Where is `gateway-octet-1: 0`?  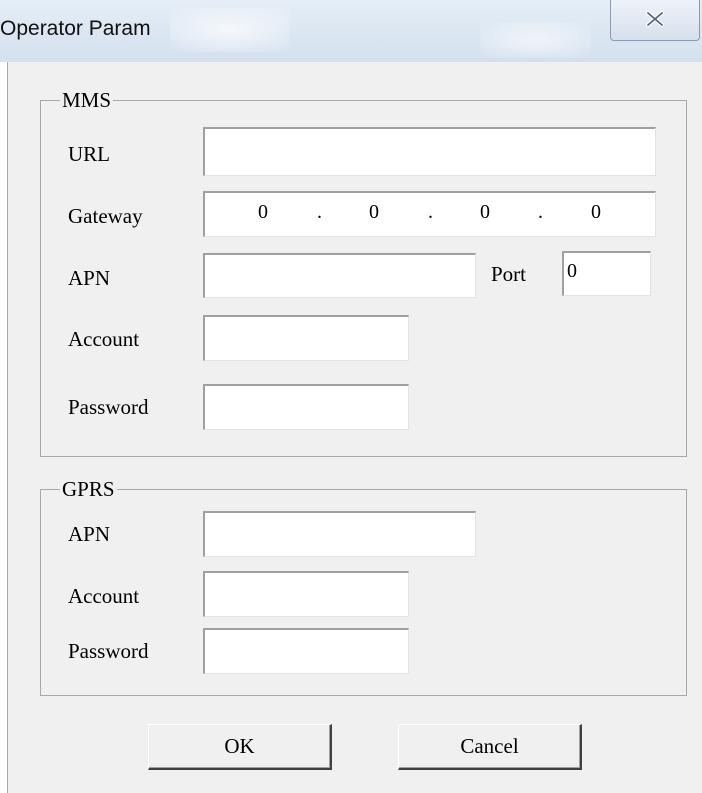
gateway-octet-1: 0 is located at coordinates (263, 212).